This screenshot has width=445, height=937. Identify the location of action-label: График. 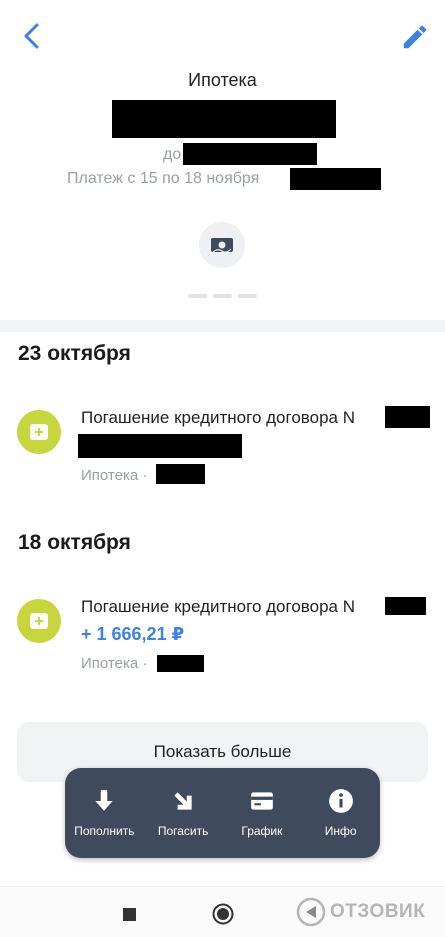
(262, 831).